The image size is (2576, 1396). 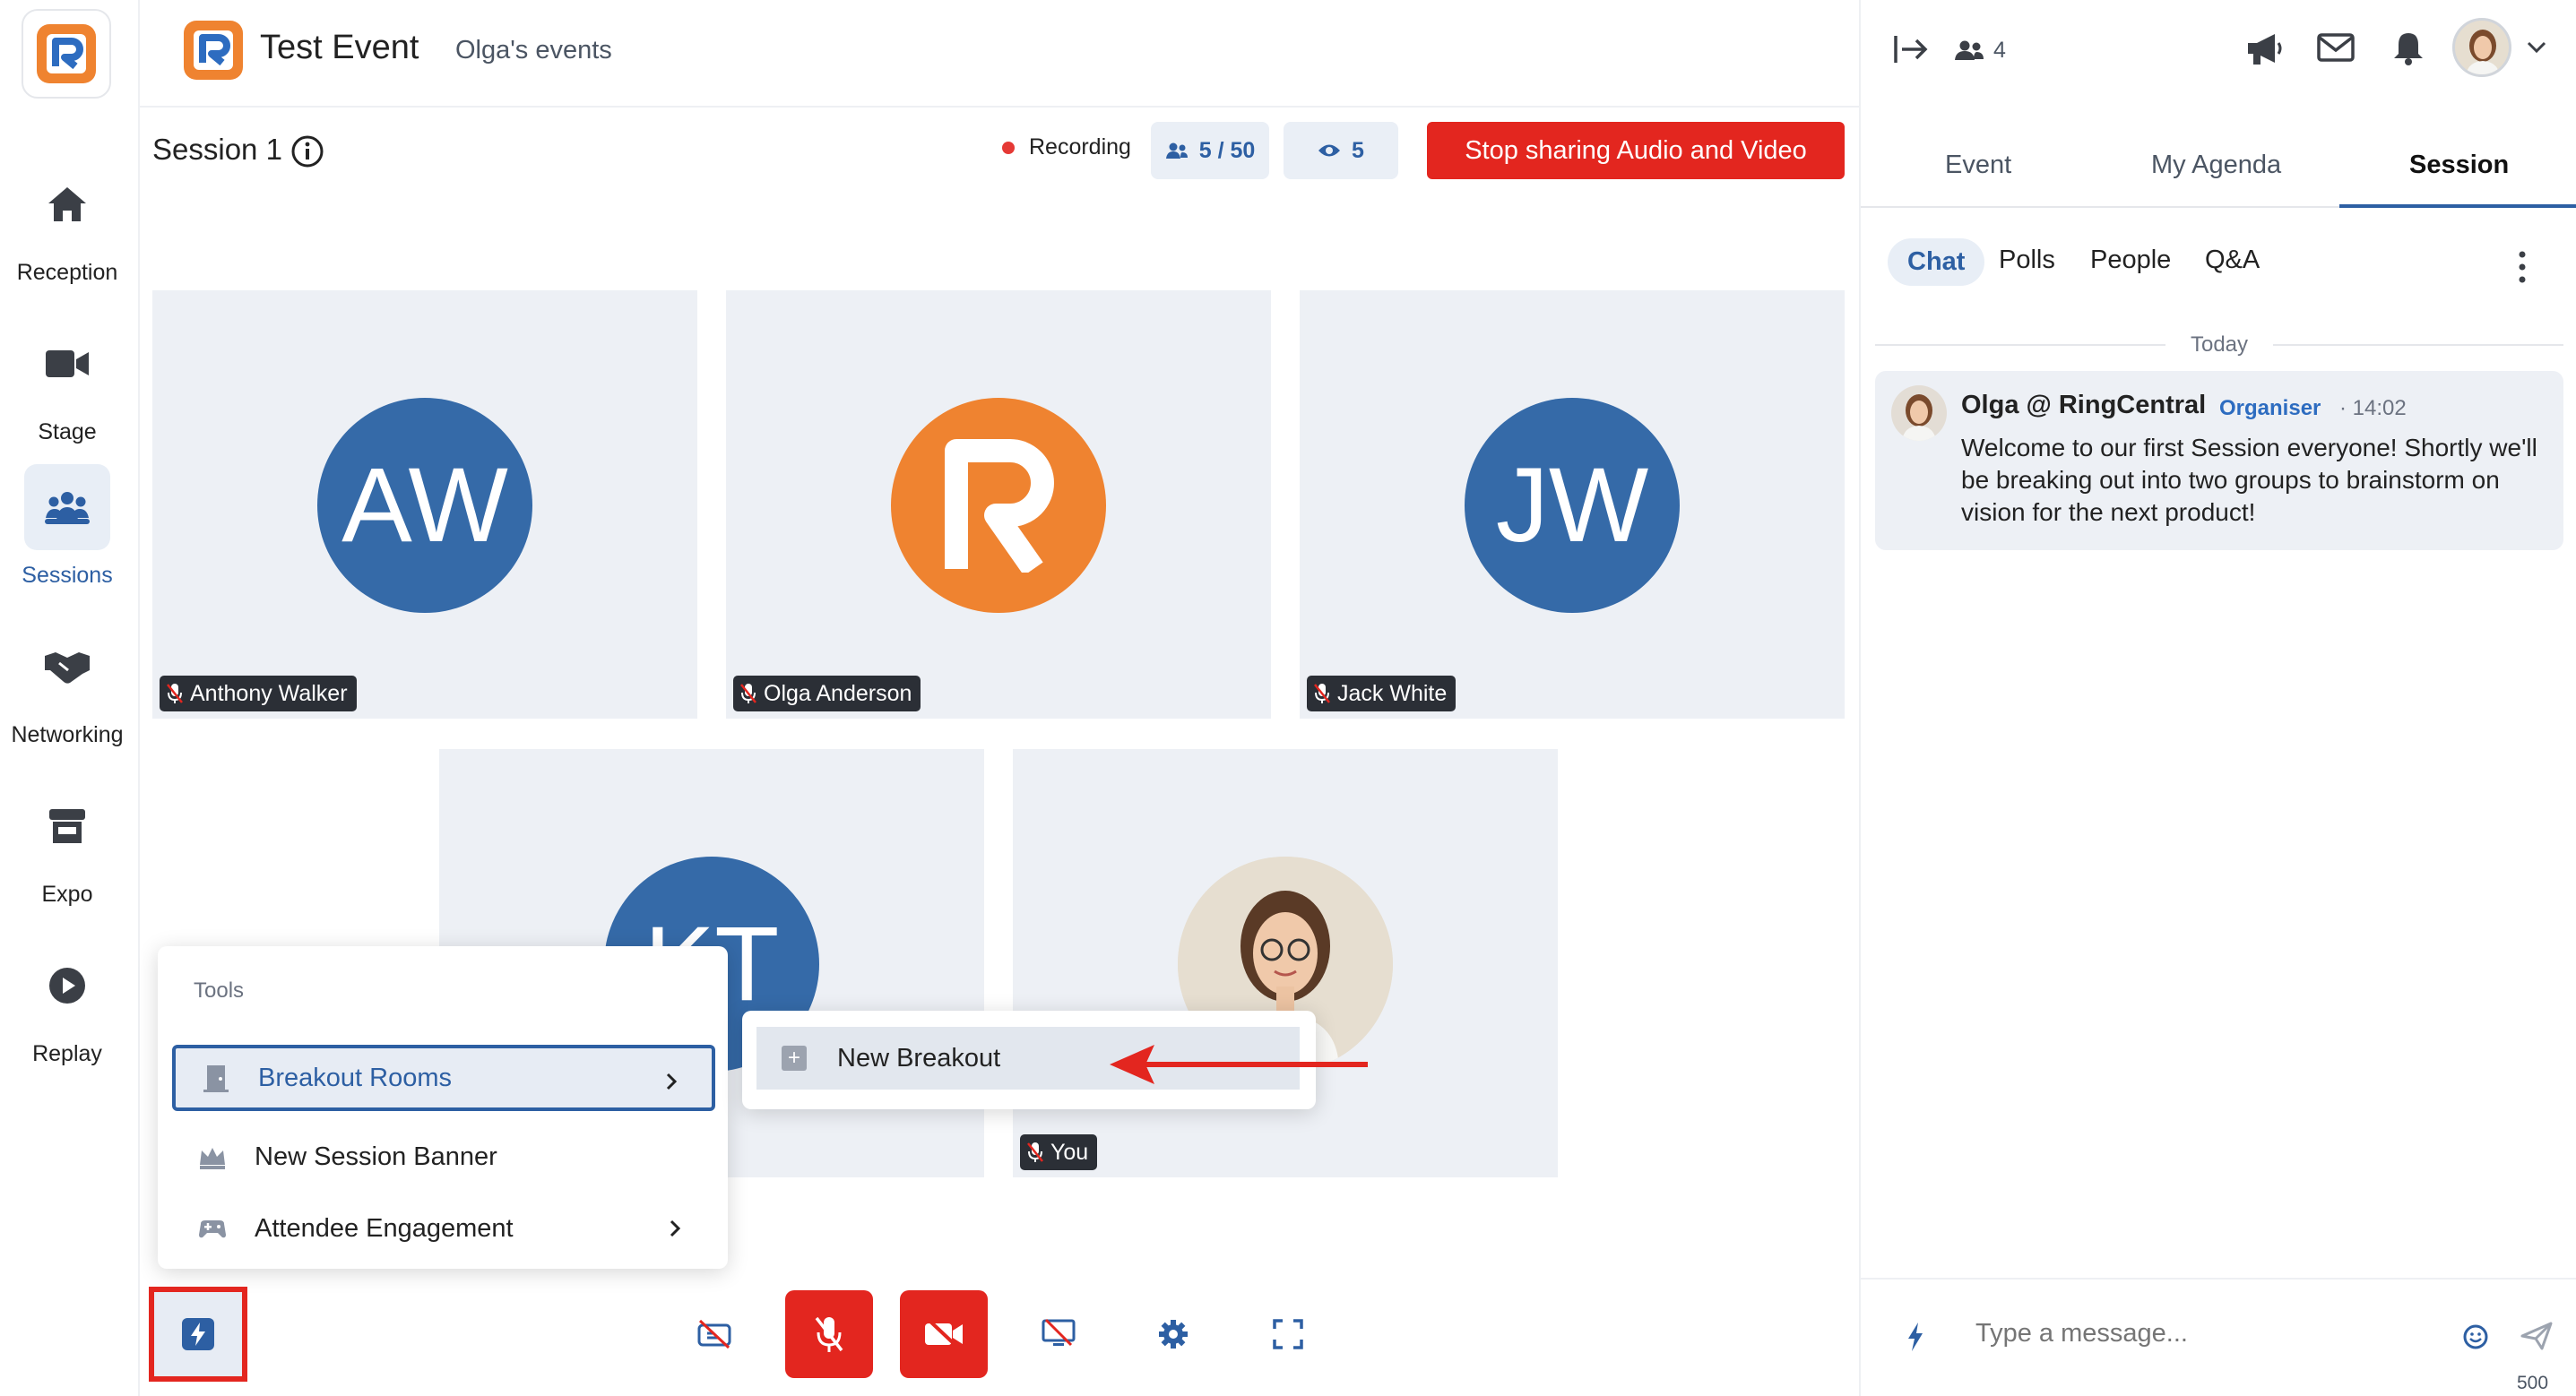 What do you see at coordinates (424, 505) in the screenshot?
I see `video-tile: AW Anthony Walker` at bounding box center [424, 505].